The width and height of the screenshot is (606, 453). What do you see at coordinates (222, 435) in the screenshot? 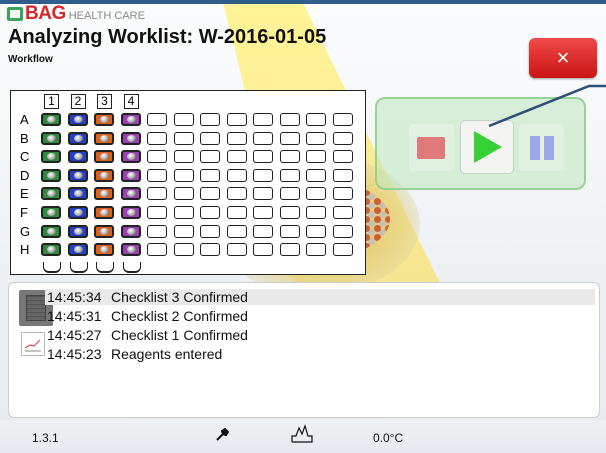
I see `wrench-icon` at bounding box center [222, 435].